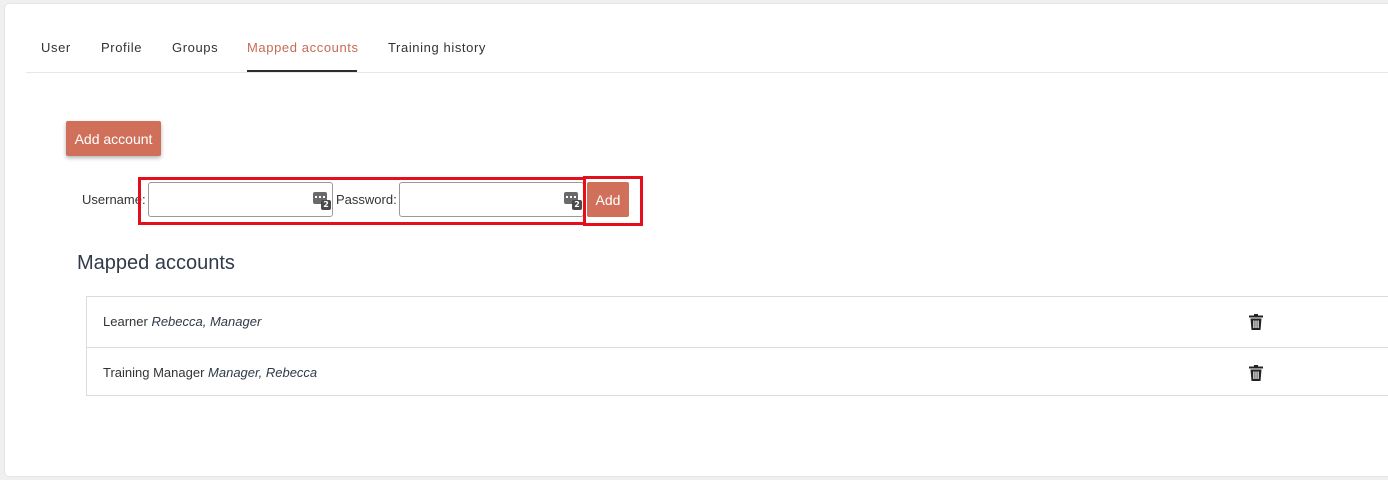 The width and height of the screenshot is (1388, 480). What do you see at coordinates (195, 50) in the screenshot?
I see `tab-groups: Groups` at bounding box center [195, 50].